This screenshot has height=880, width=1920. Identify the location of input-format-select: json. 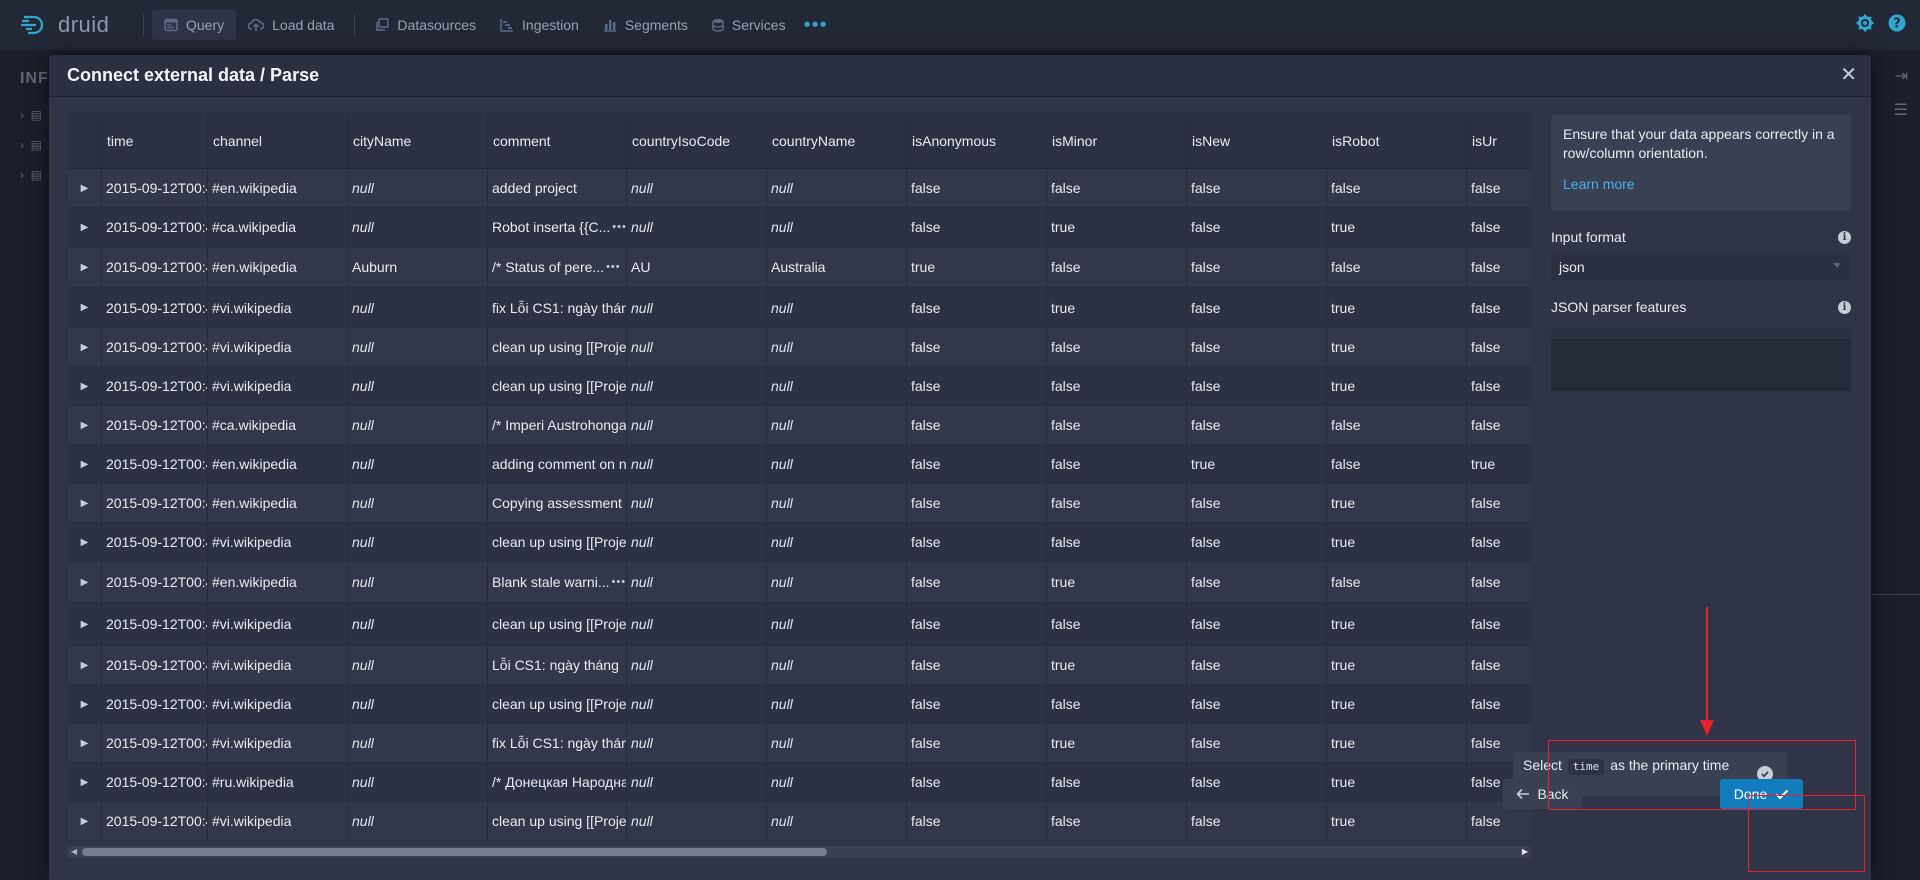
(1701, 267).